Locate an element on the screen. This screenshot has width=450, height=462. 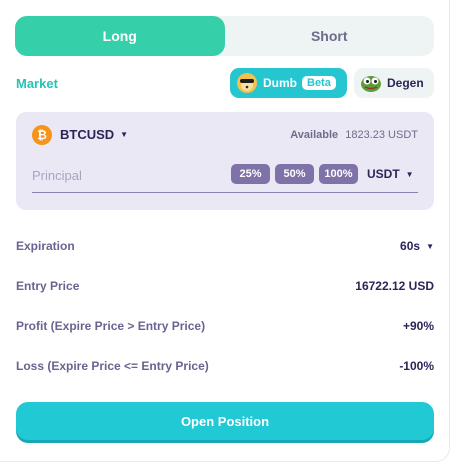
available-label: Available is located at coordinates (314, 135).